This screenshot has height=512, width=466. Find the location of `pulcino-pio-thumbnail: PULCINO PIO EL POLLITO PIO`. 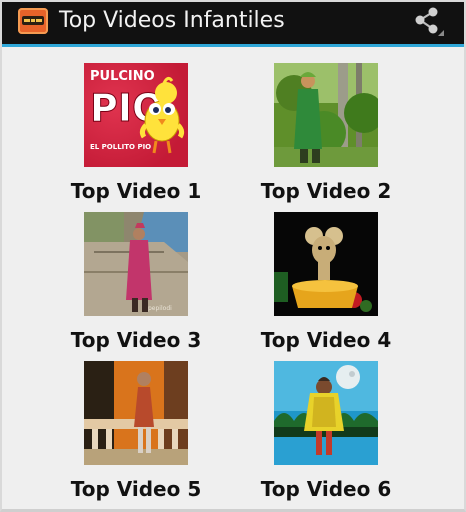

pulcino-pio-thumbnail: PULCINO PIO EL POLLITO PIO is located at coordinates (136, 115).